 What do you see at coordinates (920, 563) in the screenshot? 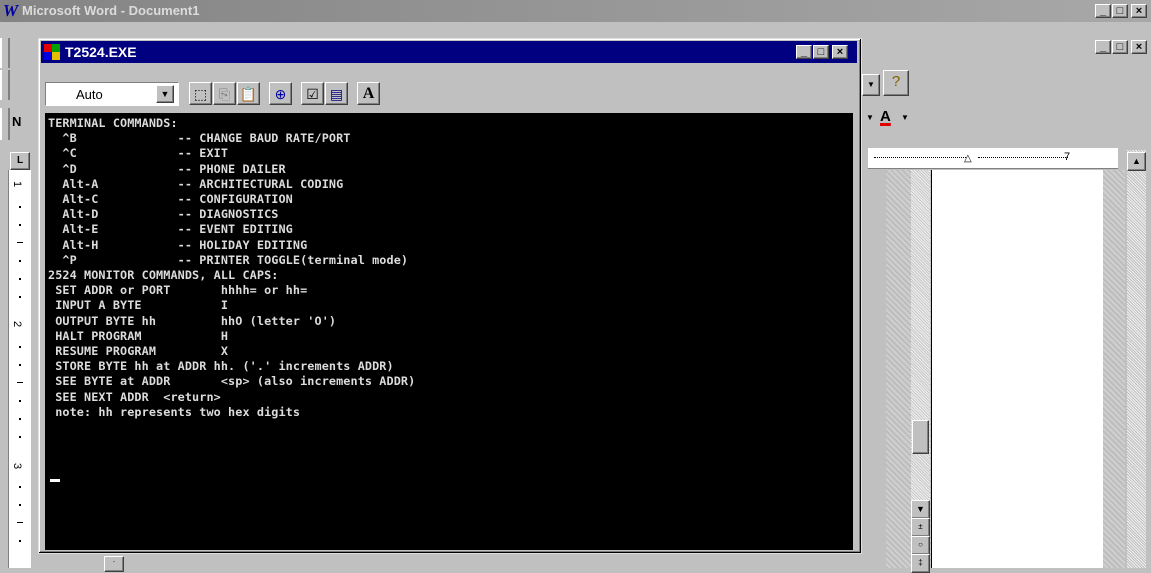
I see `next-page-icon: ‡` at bounding box center [920, 563].